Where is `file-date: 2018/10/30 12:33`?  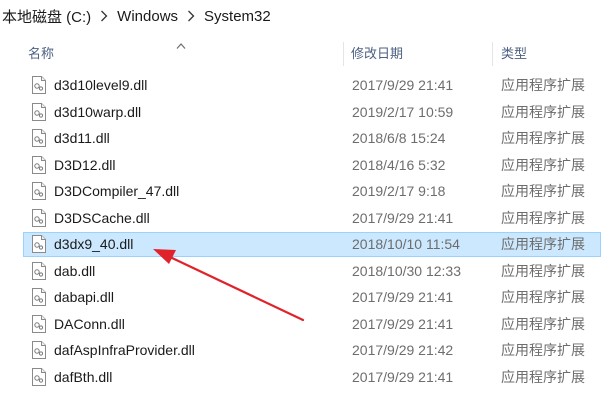
file-date: 2018/10/30 12:33 is located at coordinates (406, 270).